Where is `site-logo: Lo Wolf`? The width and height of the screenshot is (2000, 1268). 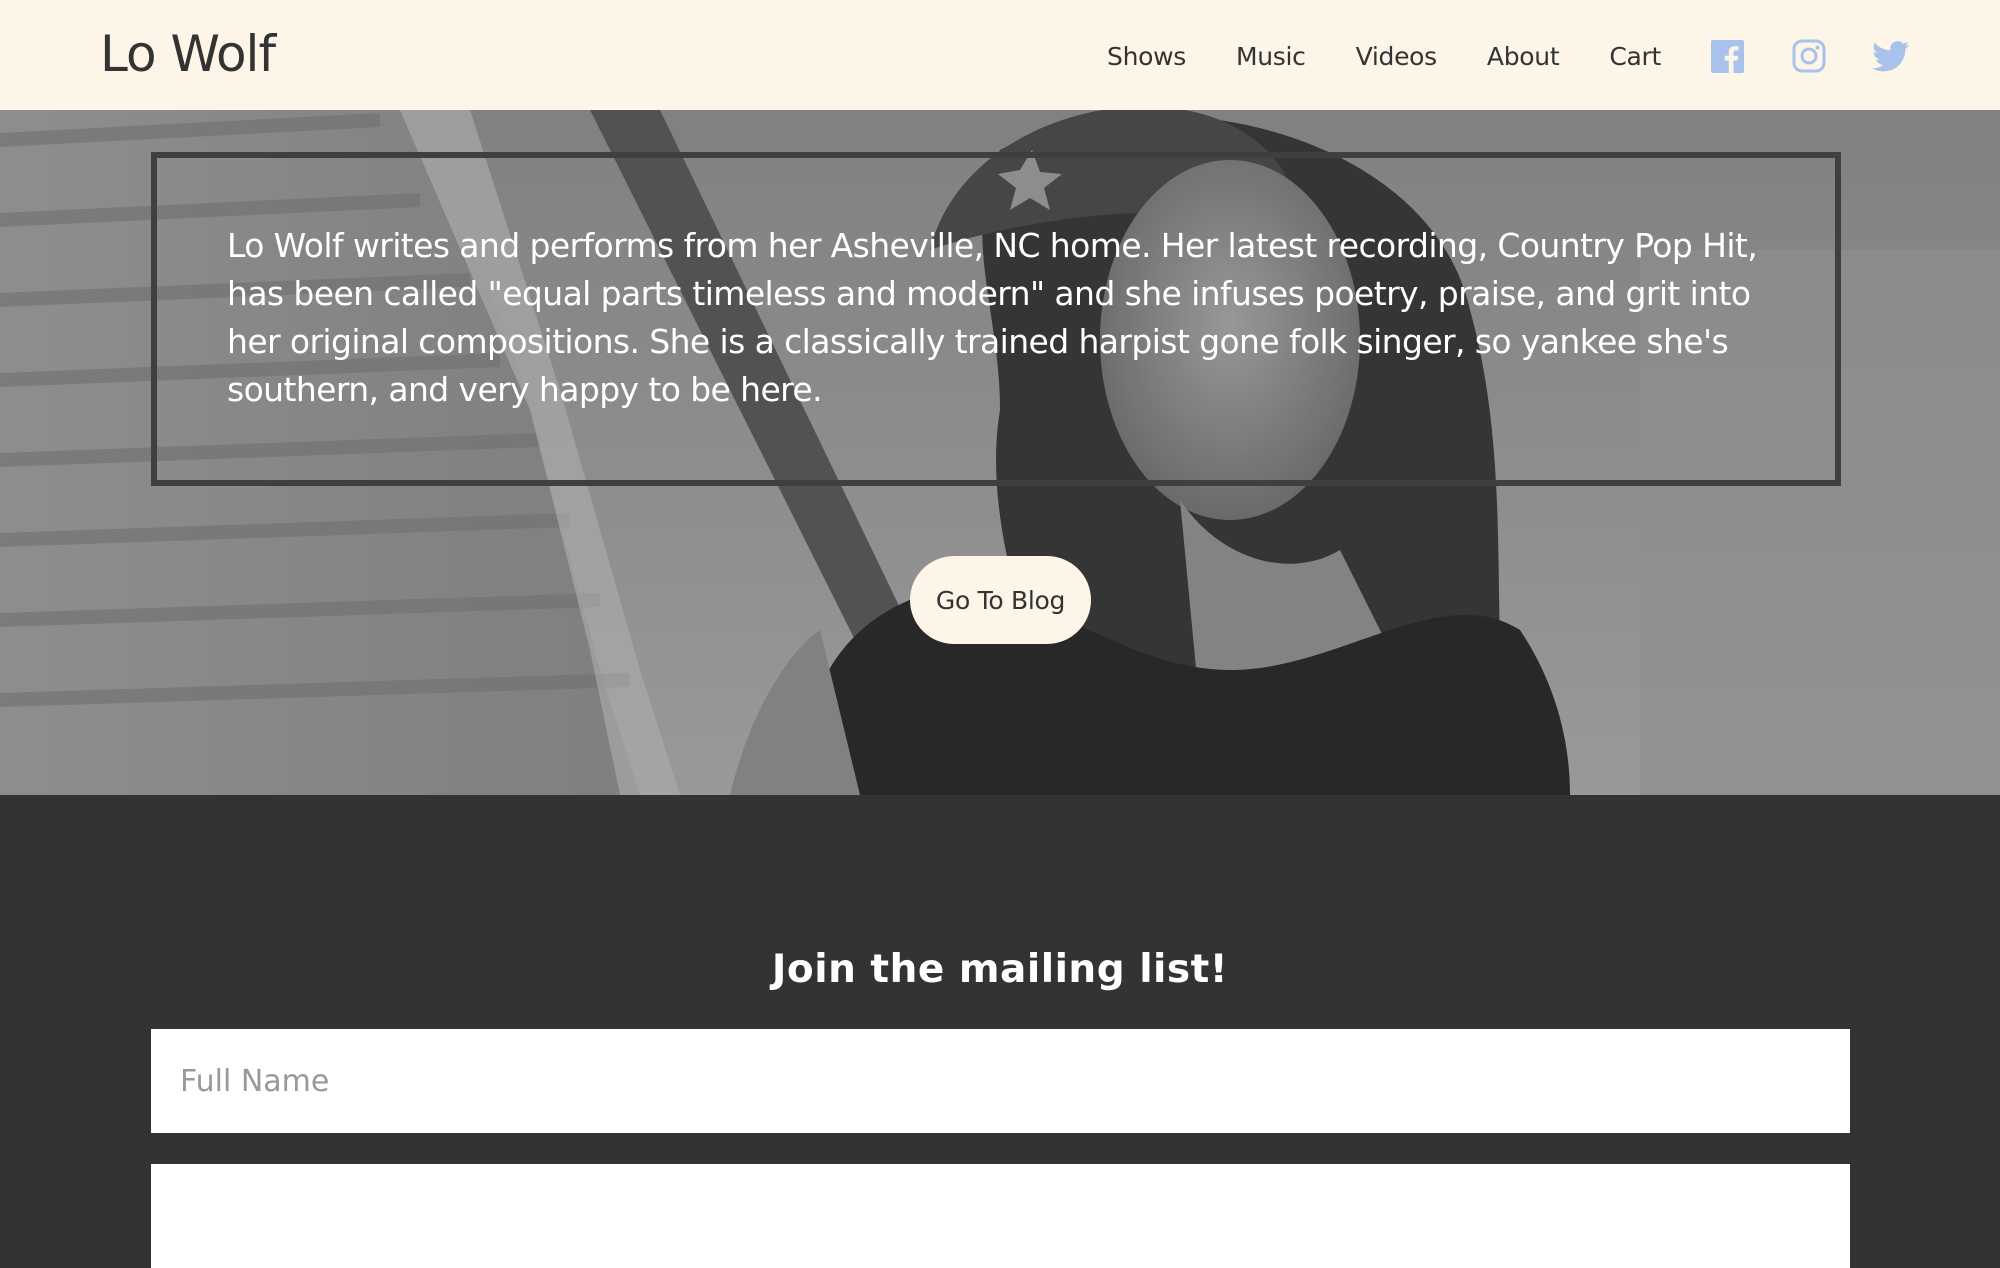 site-logo: Lo Wolf is located at coordinates (188, 54).